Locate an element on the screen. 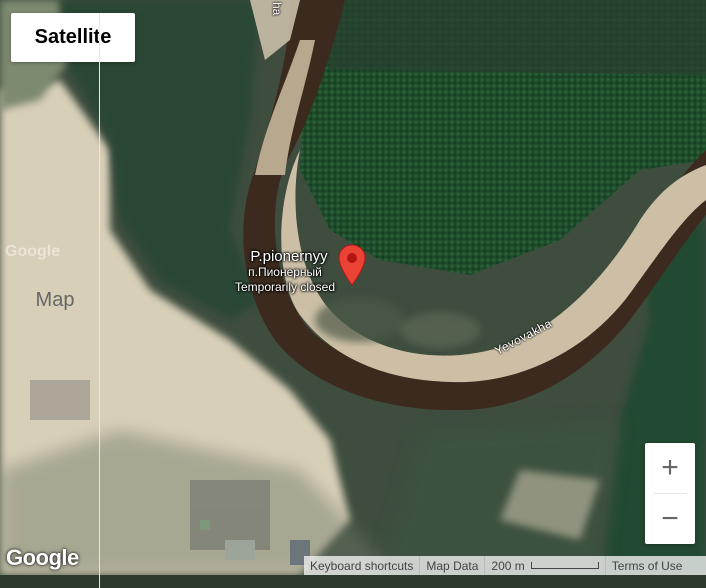 This screenshot has height=588, width=706. map-pin-icon is located at coordinates (352, 265).